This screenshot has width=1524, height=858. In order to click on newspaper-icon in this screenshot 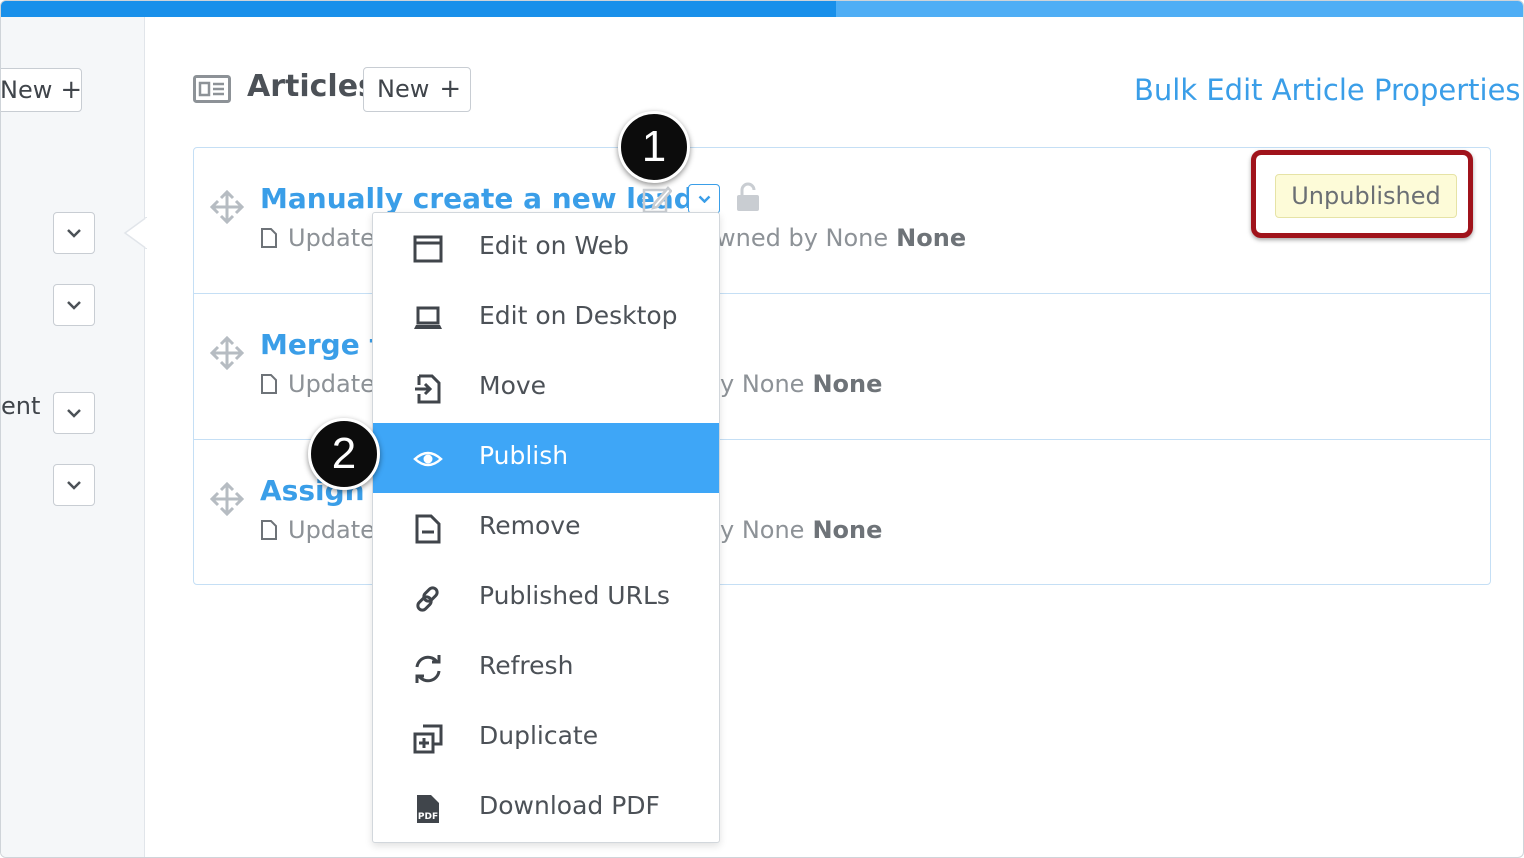, I will do `click(212, 89)`.